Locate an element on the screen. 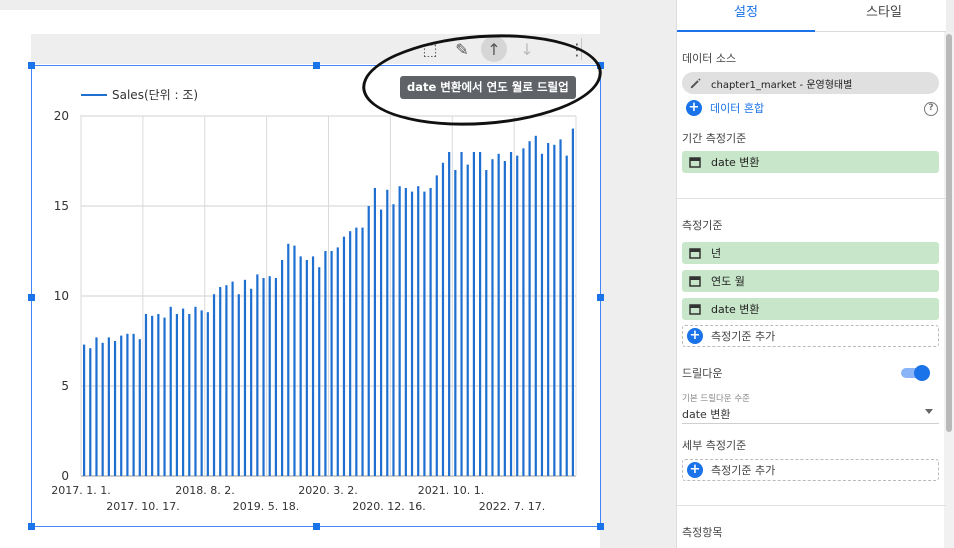 The width and height of the screenshot is (954, 548). dimension-chip-label: 년 is located at coordinates (716, 253).